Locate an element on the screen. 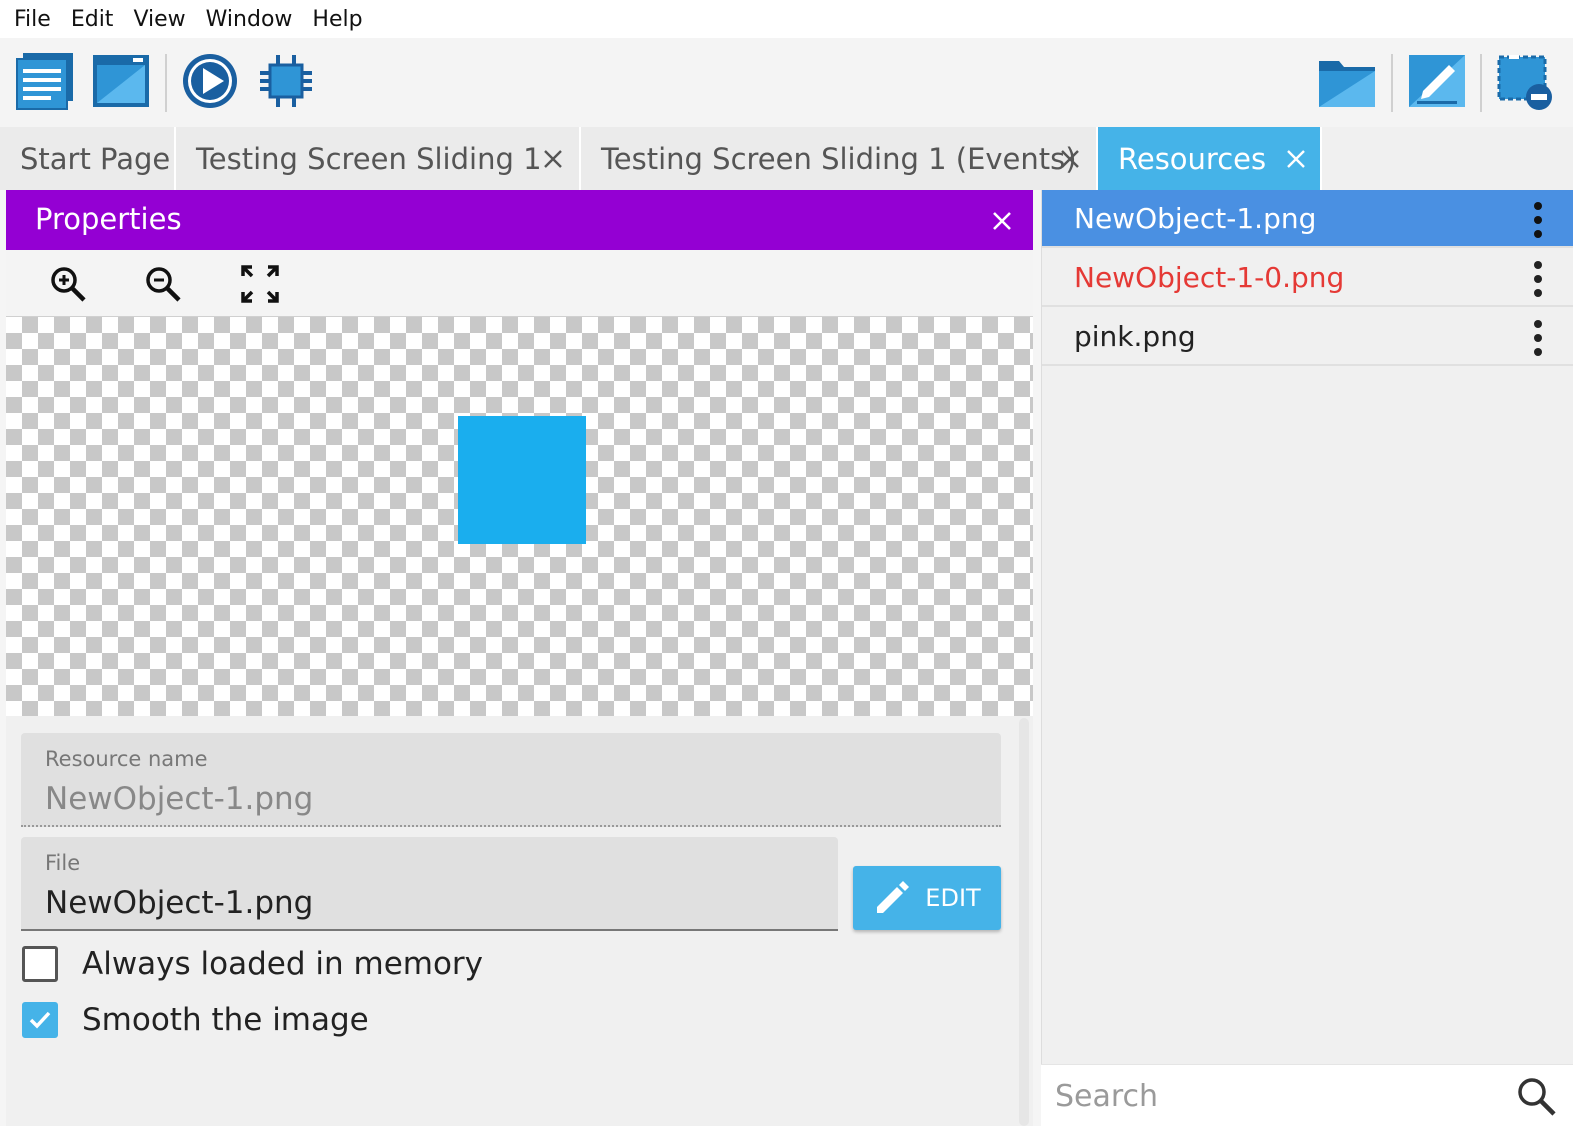  list-item: NewObject-1.png is located at coordinates (1307, 219).